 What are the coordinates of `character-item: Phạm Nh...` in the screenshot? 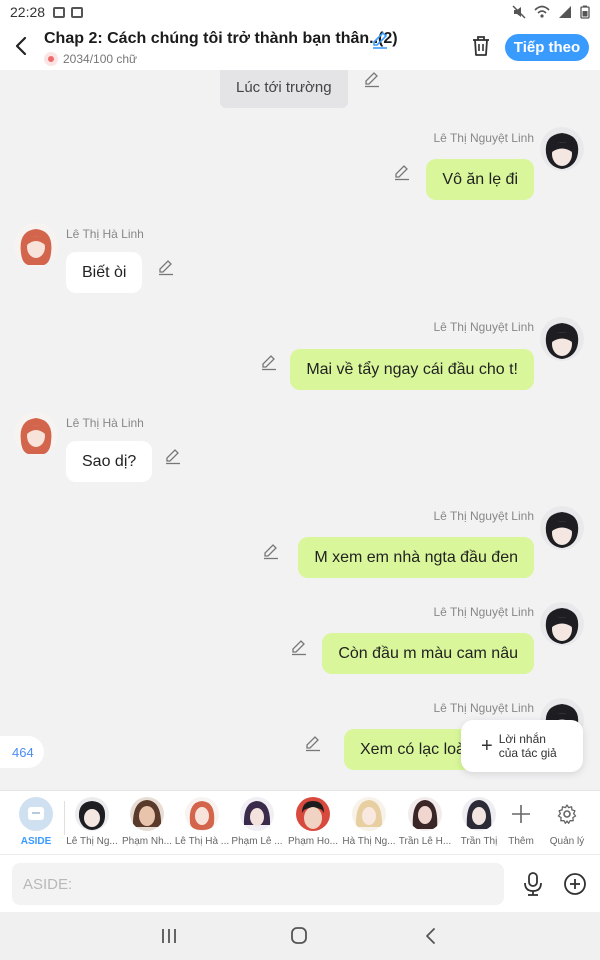 It's located at (147, 822).